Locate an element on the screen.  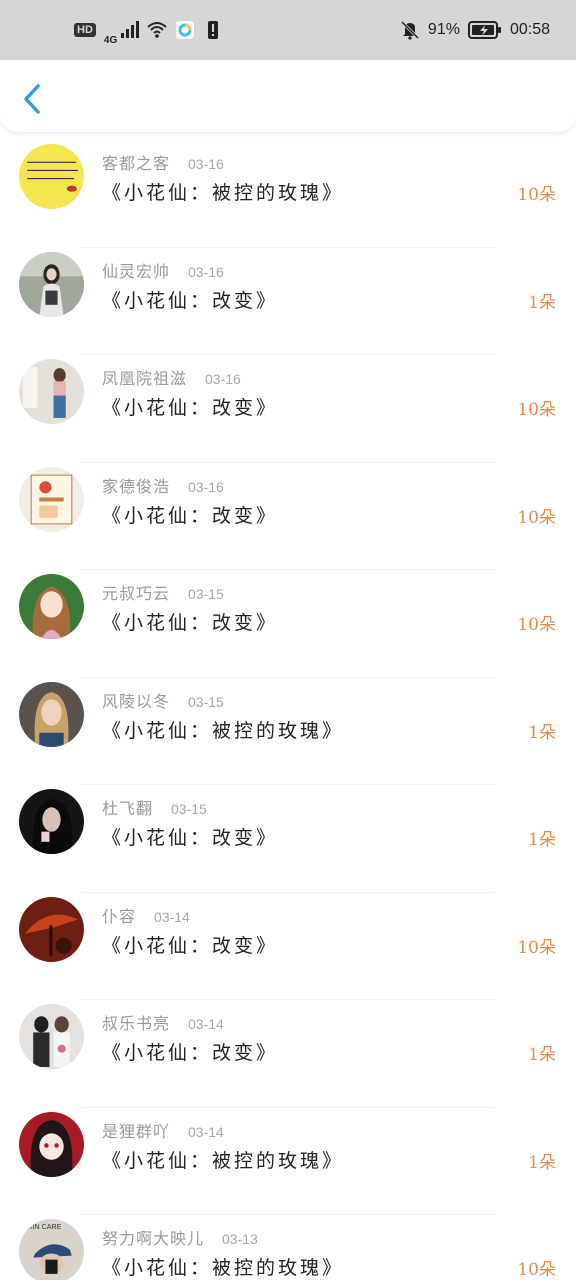
username: 风陵以冬 is located at coordinates (136, 701).